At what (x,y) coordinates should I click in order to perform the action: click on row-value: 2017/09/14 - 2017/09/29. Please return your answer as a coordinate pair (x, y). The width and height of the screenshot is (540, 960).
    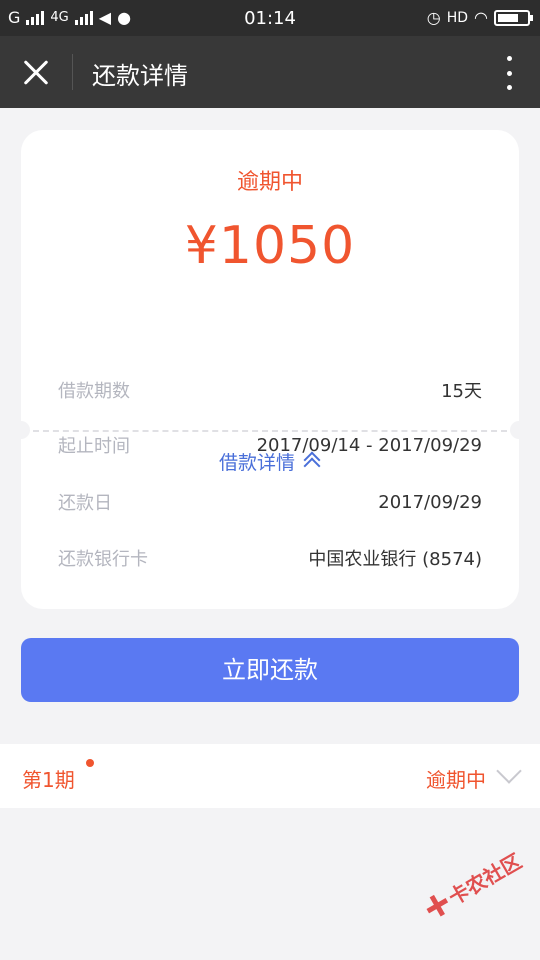
    Looking at the image, I should click on (369, 445).